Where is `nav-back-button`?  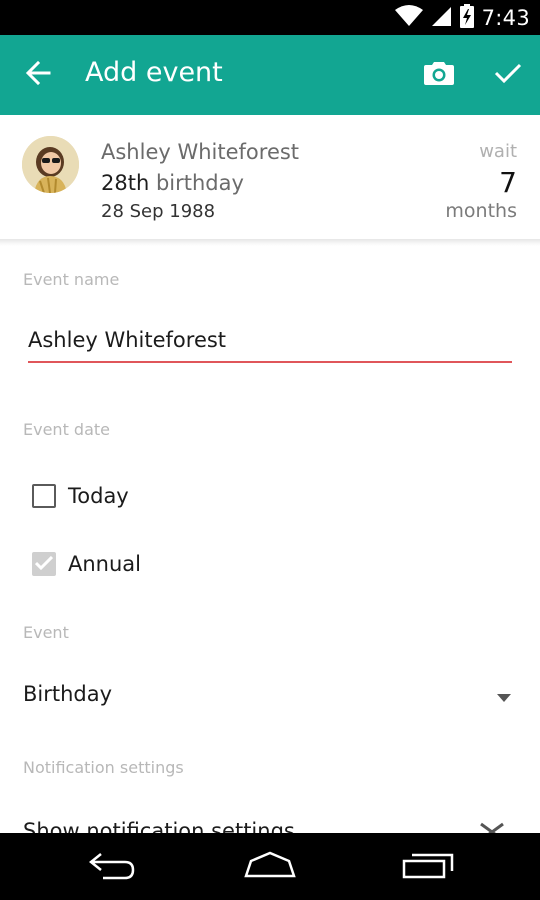
nav-back-button is located at coordinates (112, 867).